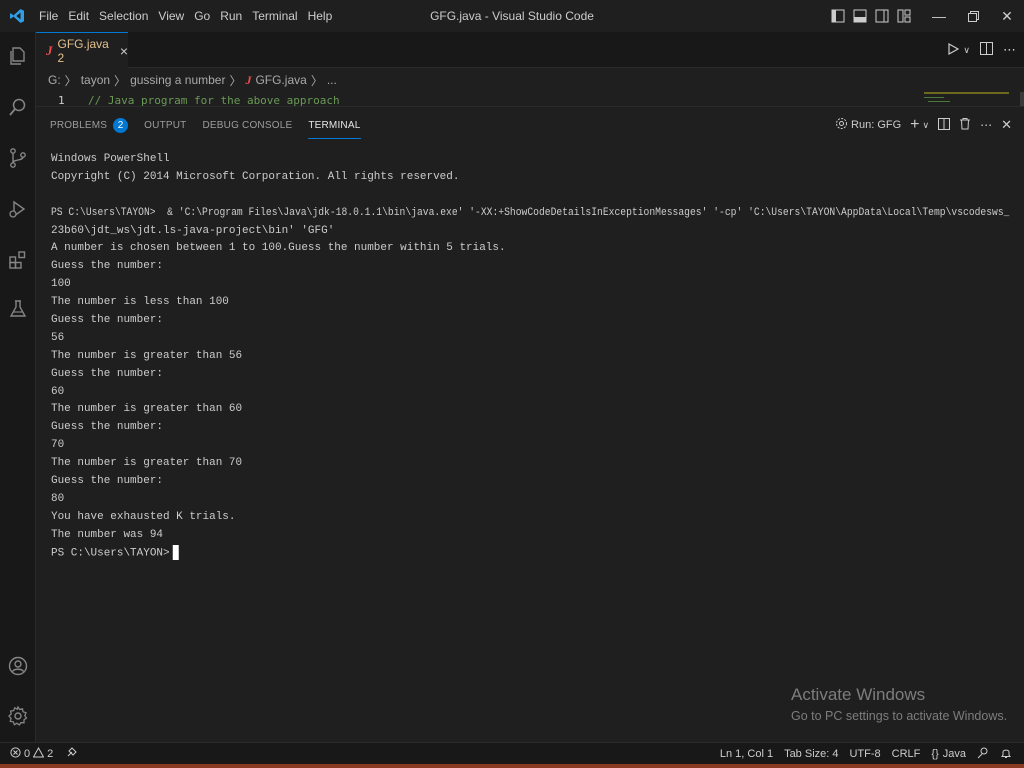 Image resolution: width=1024 pixels, height=768 pixels. I want to click on tab-debug-console-label: DEBUG CONSOLE, so click(247, 125).